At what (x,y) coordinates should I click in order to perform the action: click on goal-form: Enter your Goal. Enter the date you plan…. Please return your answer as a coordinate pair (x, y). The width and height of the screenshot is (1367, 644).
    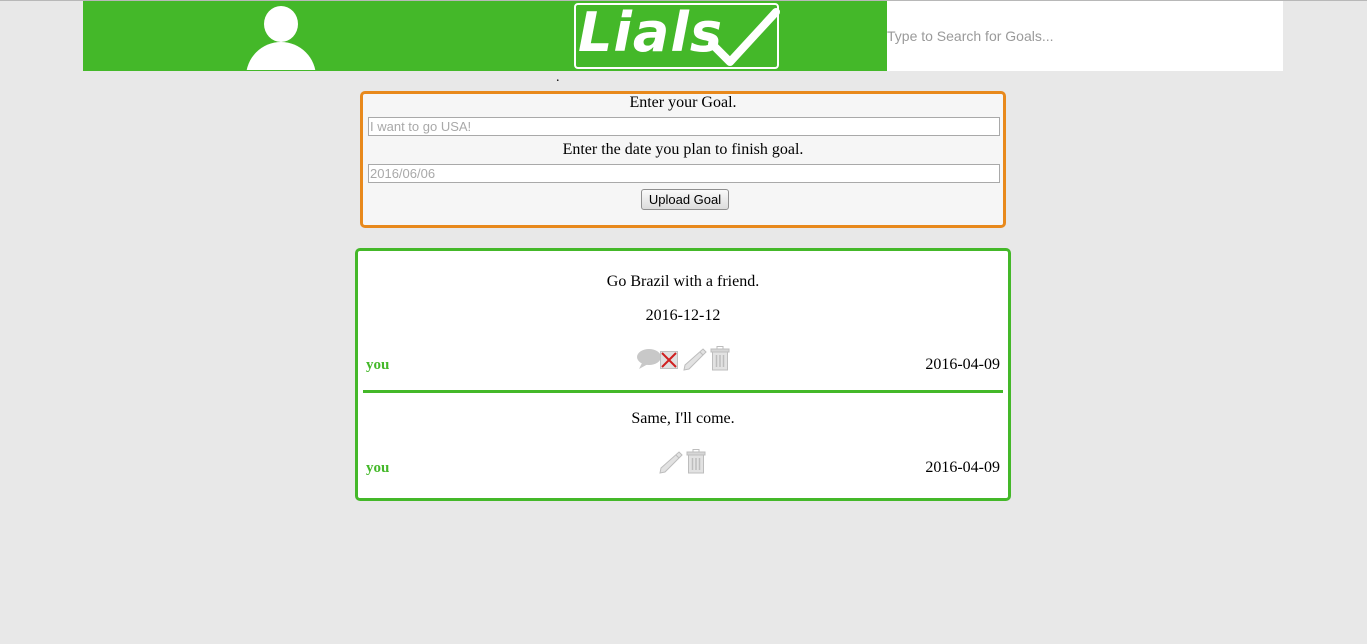
    Looking at the image, I should click on (683, 159).